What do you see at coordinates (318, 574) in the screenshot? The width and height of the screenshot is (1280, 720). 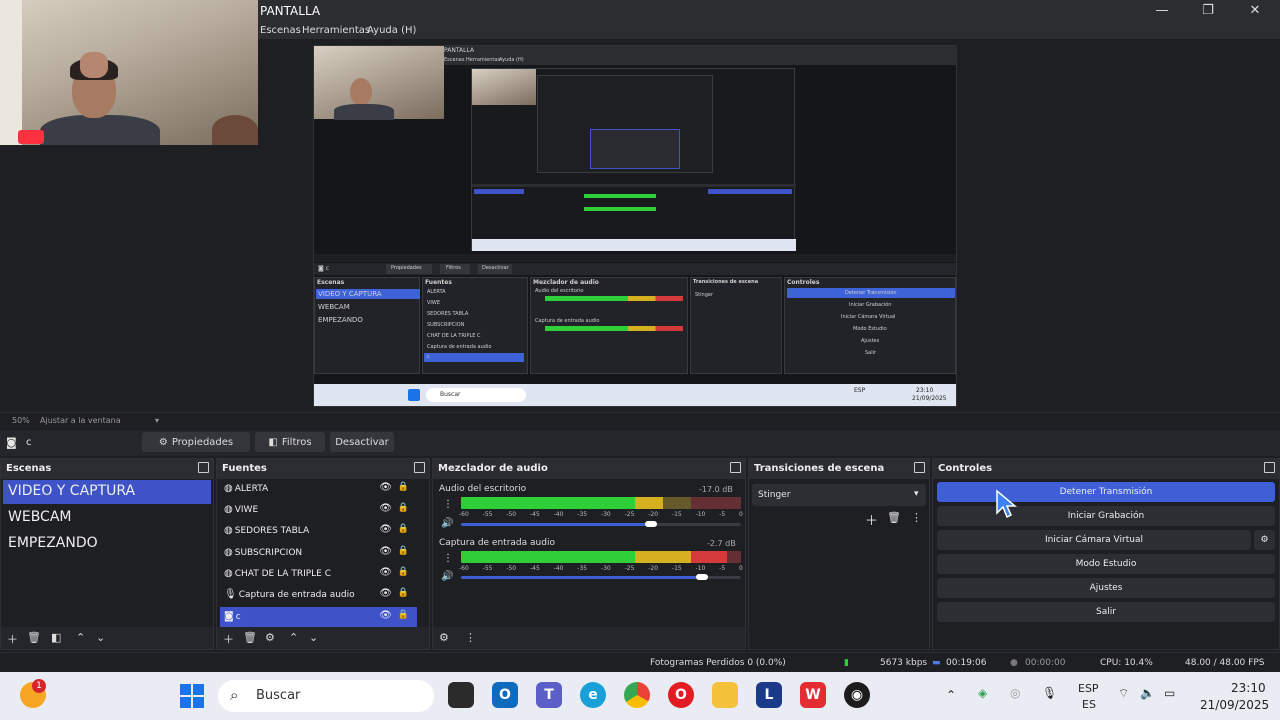 I see `source-item-chat: ◍ CHAT DE LA TRIPLE C 👁 🔒` at bounding box center [318, 574].